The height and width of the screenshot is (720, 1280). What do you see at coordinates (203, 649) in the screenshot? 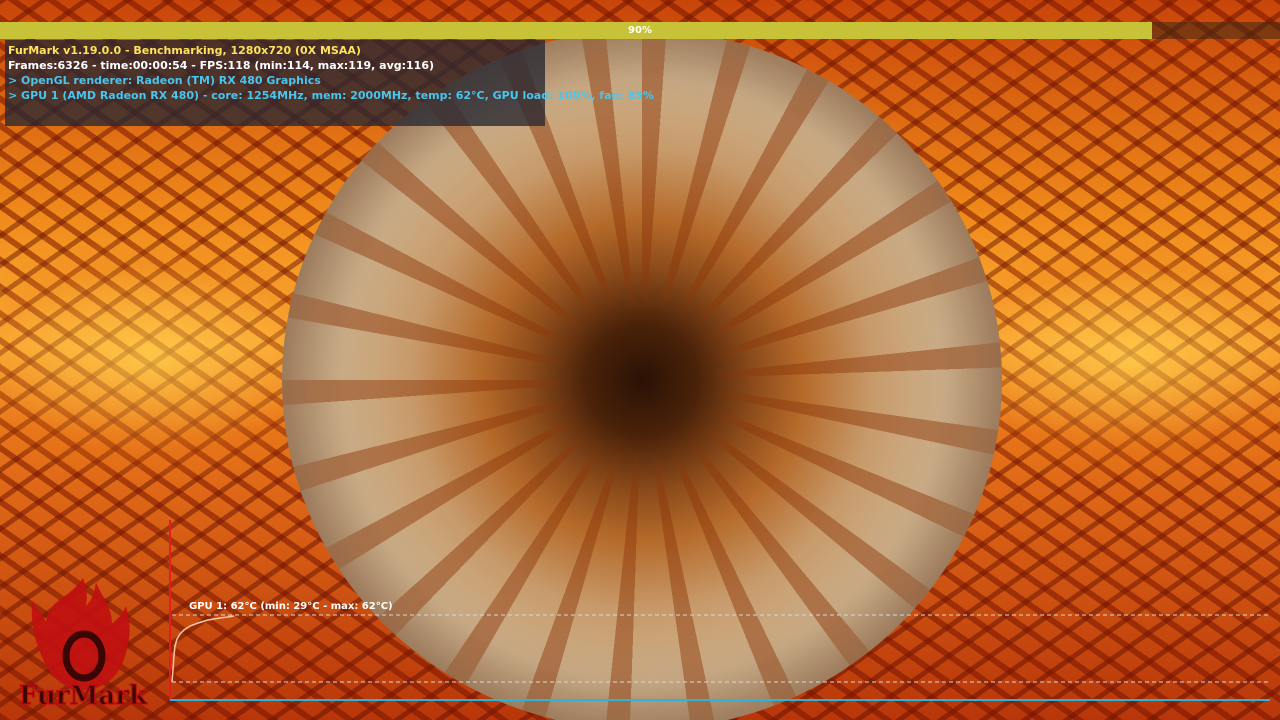
I see `temperature-curve` at bounding box center [203, 649].